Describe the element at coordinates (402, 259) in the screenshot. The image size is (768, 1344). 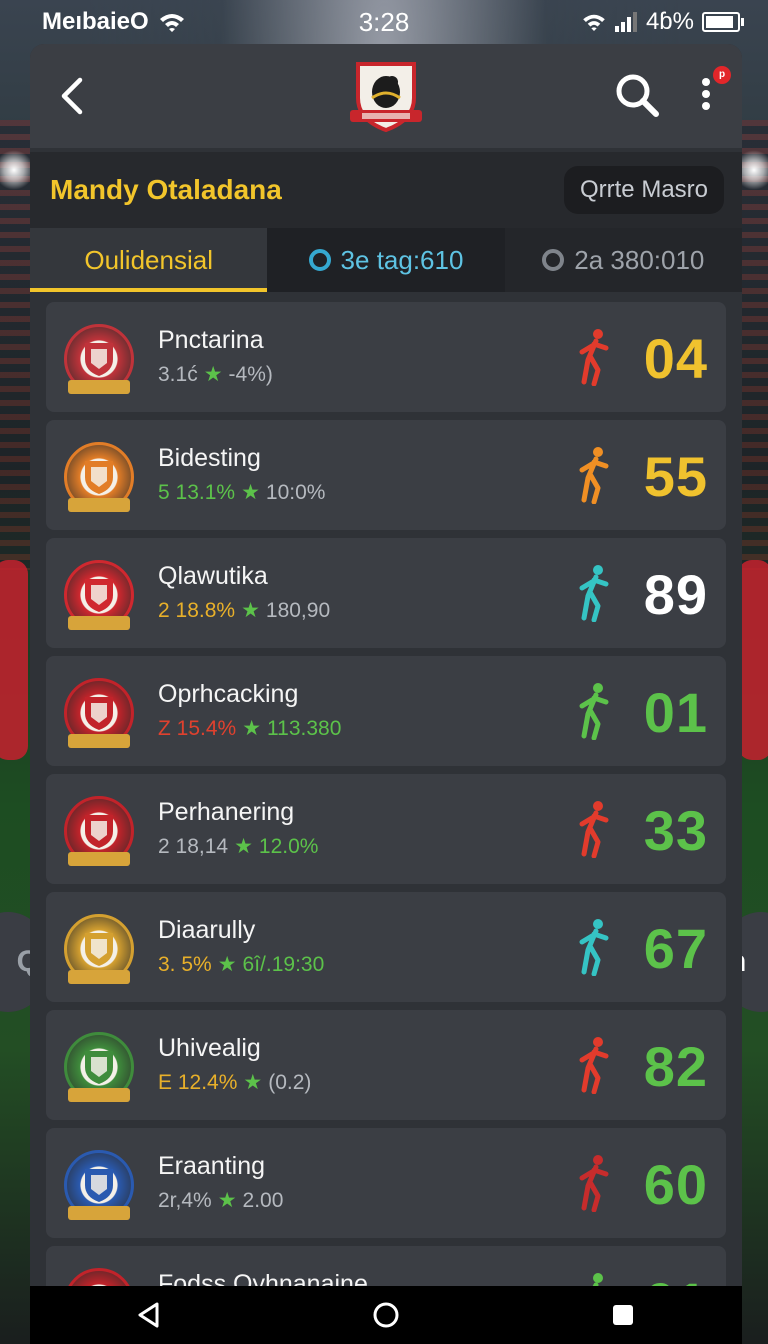
I see `tab-label: 3e tag:610` at that location.